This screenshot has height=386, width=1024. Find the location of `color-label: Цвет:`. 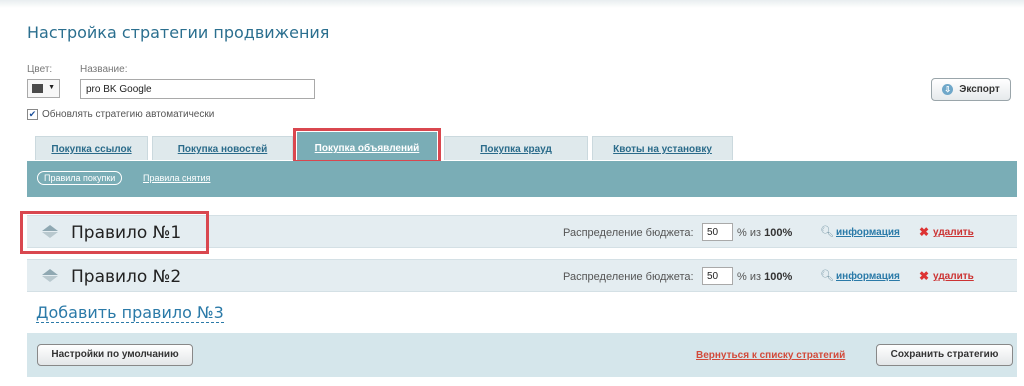

color-label: Цвет: is located at coordinates (40, 69).